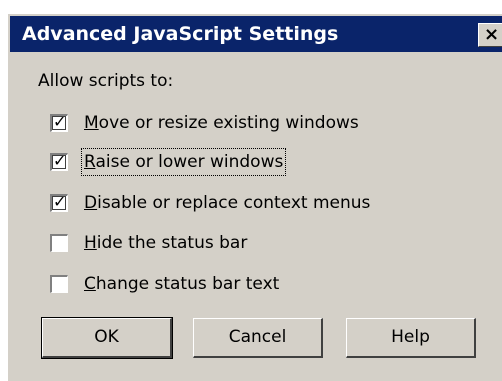 The width and height of the screenshot is (502, 381). Describe the element at coordinates (258, 338) in the screenshot. I see `cancel-button: Cancel` at that location.